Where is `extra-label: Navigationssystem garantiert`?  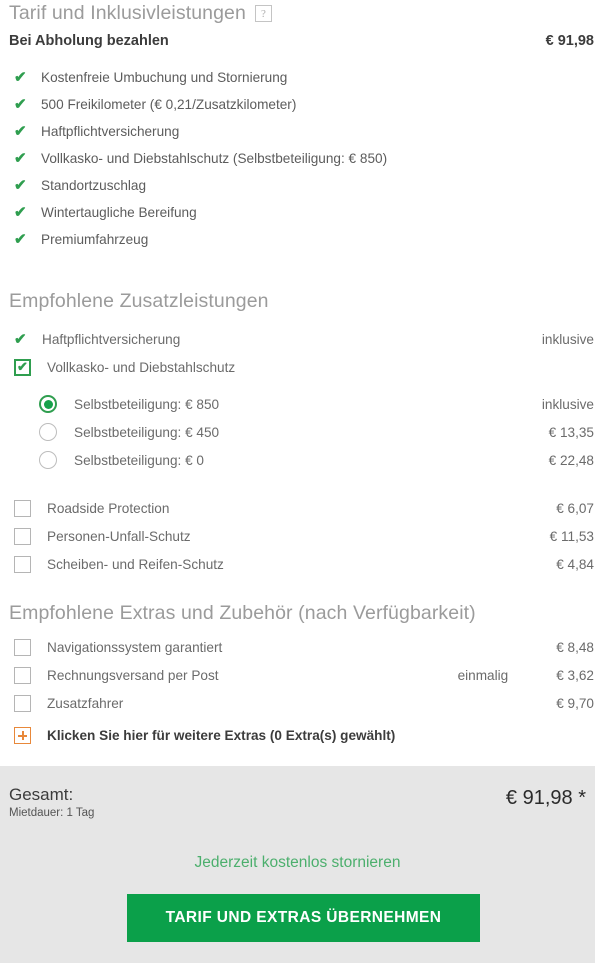 extra-label: Navigationssystem garantiert is located at coordinates (135, 647).